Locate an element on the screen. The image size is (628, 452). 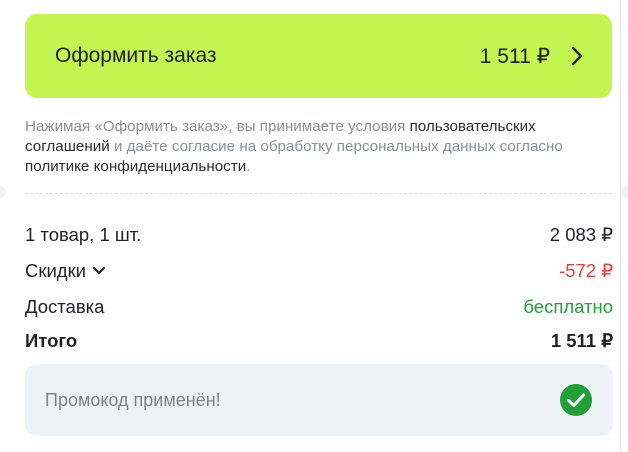
card-notch-left is located at coordinates (3, 192).